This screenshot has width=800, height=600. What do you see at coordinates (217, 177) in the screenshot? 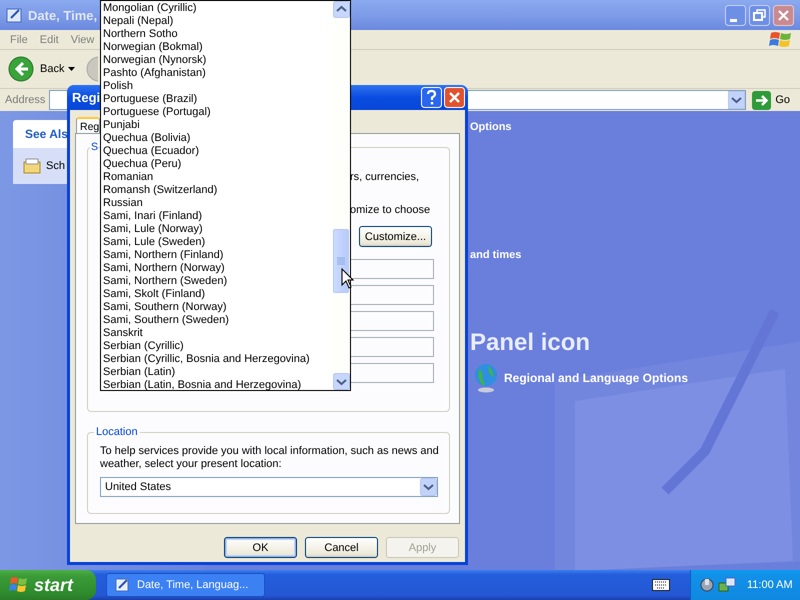
I see `list-option: Romanian` at bounding box center [217, 177].